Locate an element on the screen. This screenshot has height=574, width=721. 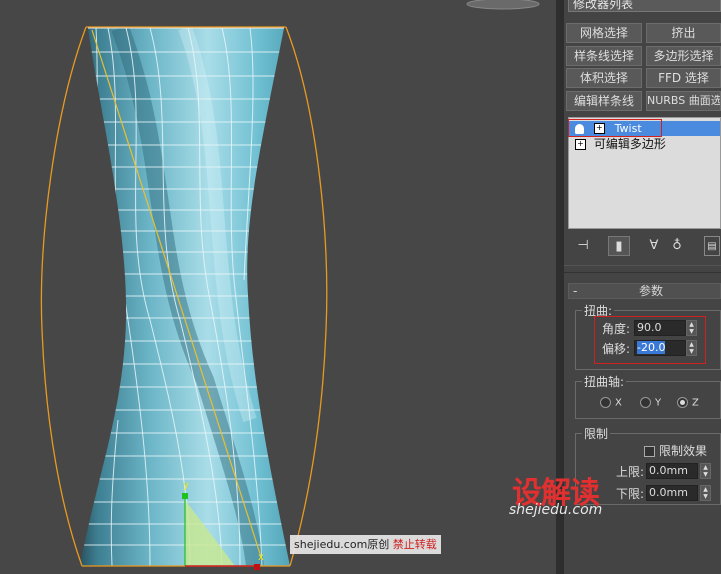
highlight-twist is located at coordinates (615, 128).